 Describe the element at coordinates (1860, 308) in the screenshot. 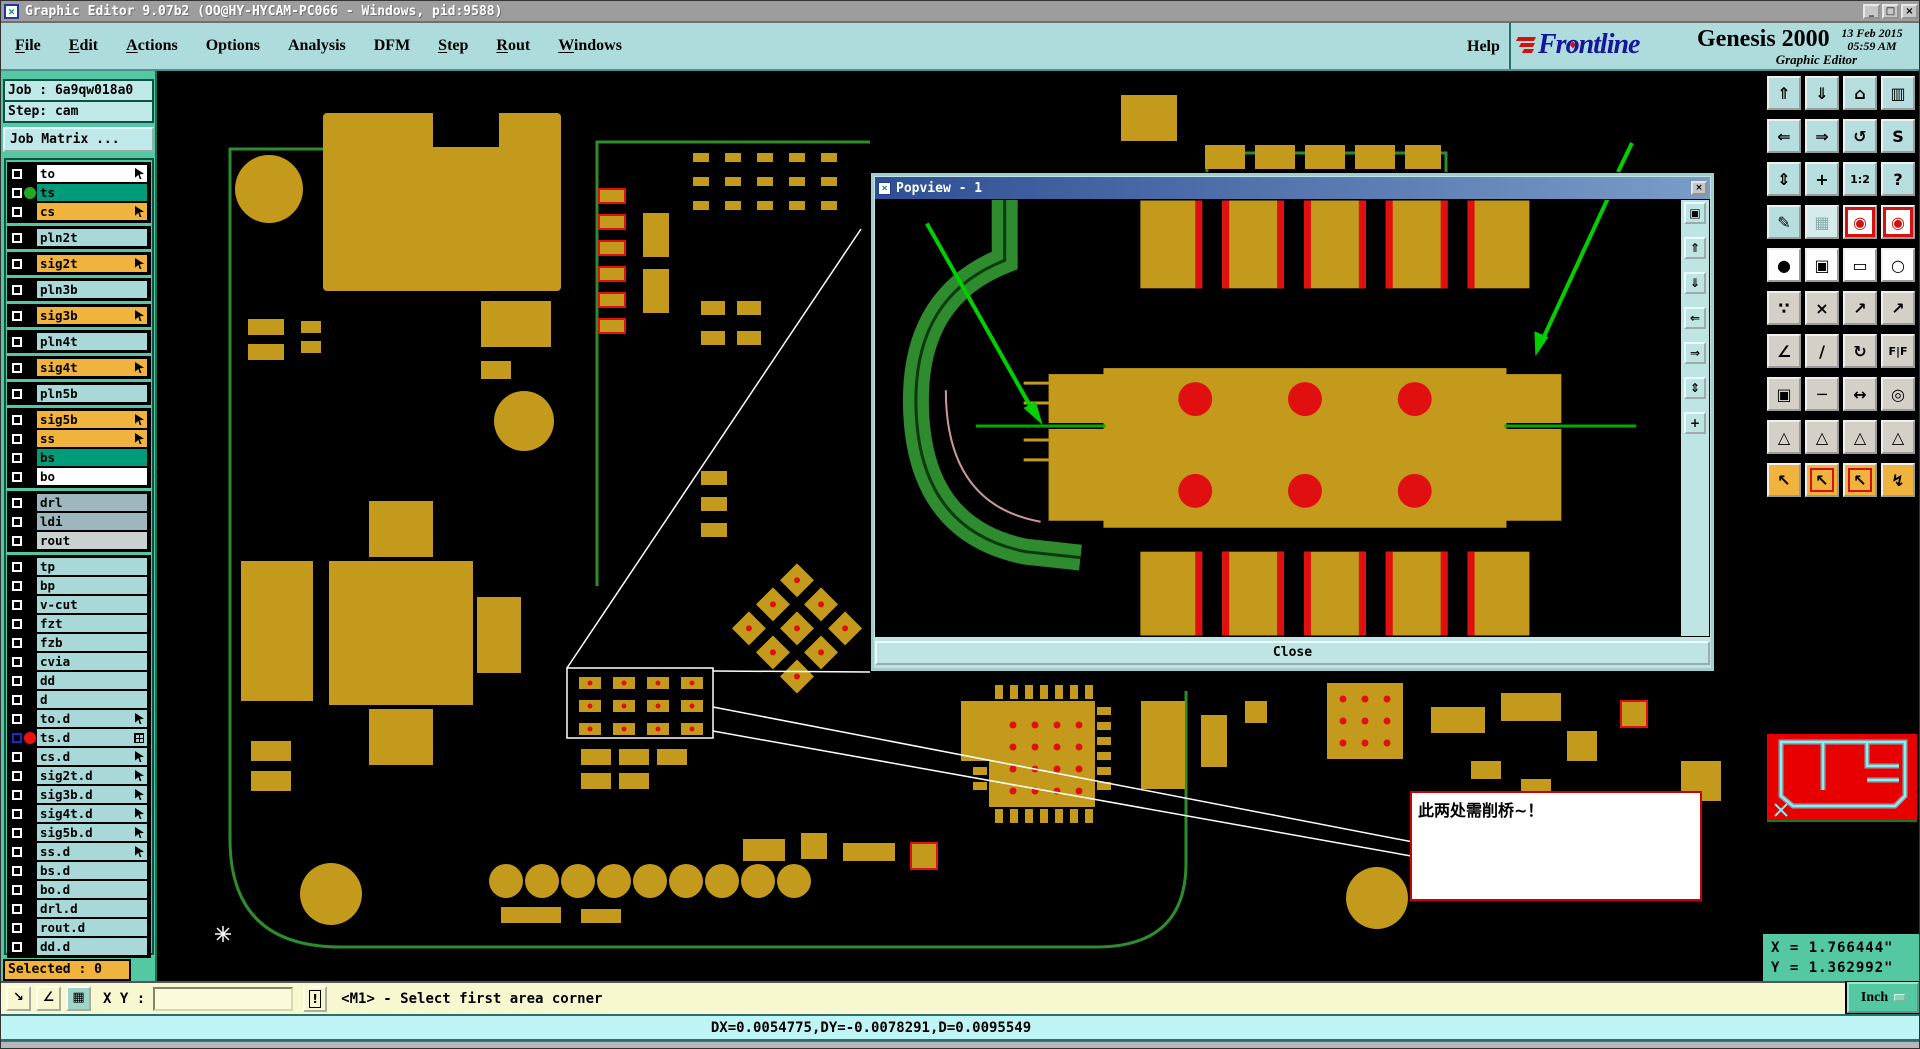

I see `move-origin-button: ↗` at that location.